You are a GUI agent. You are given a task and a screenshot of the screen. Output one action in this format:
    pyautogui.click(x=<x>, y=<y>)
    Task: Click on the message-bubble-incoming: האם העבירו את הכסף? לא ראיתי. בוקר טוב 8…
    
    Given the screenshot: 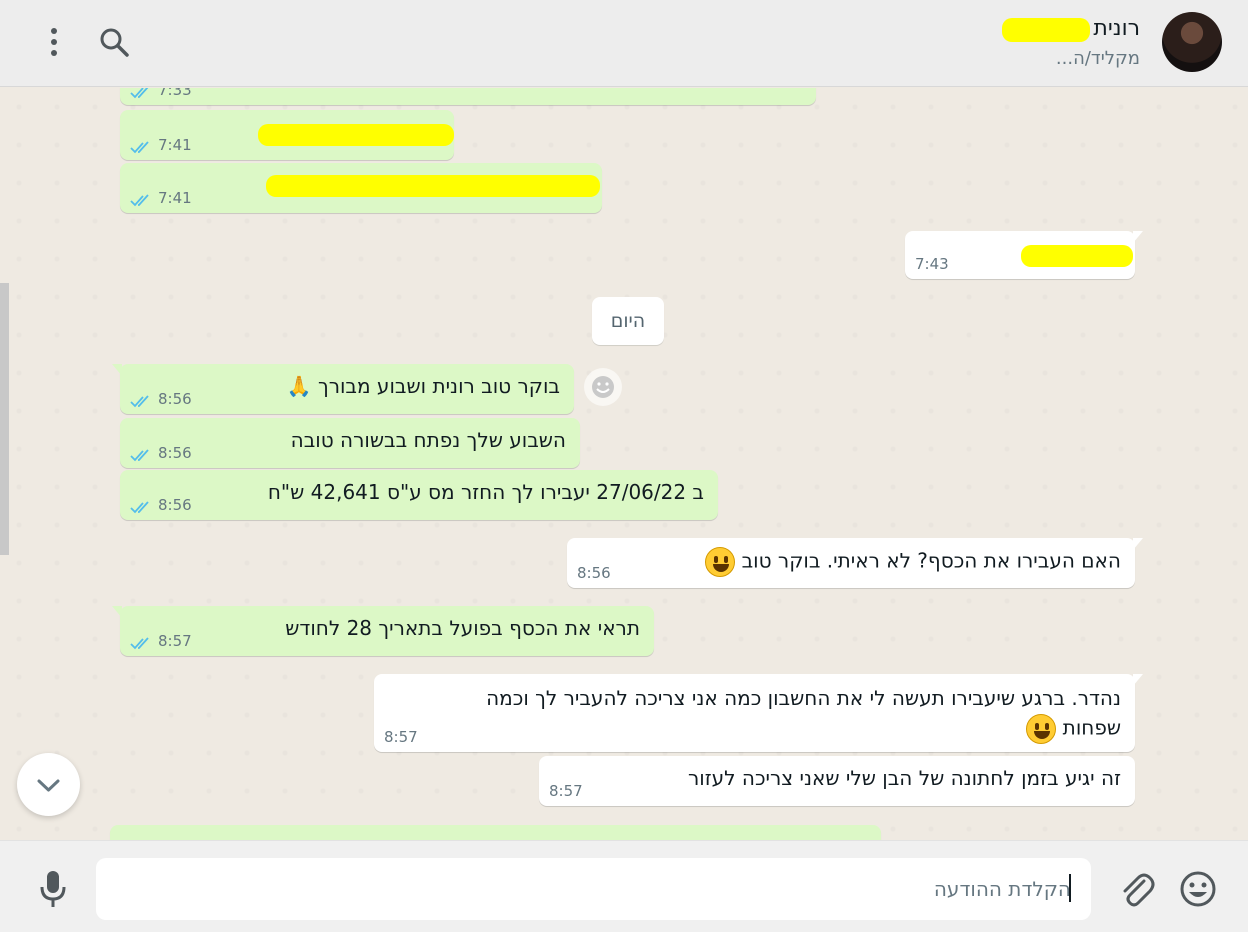 What is the action you would take?
    pyautogui.click(x=855, y=563)
    